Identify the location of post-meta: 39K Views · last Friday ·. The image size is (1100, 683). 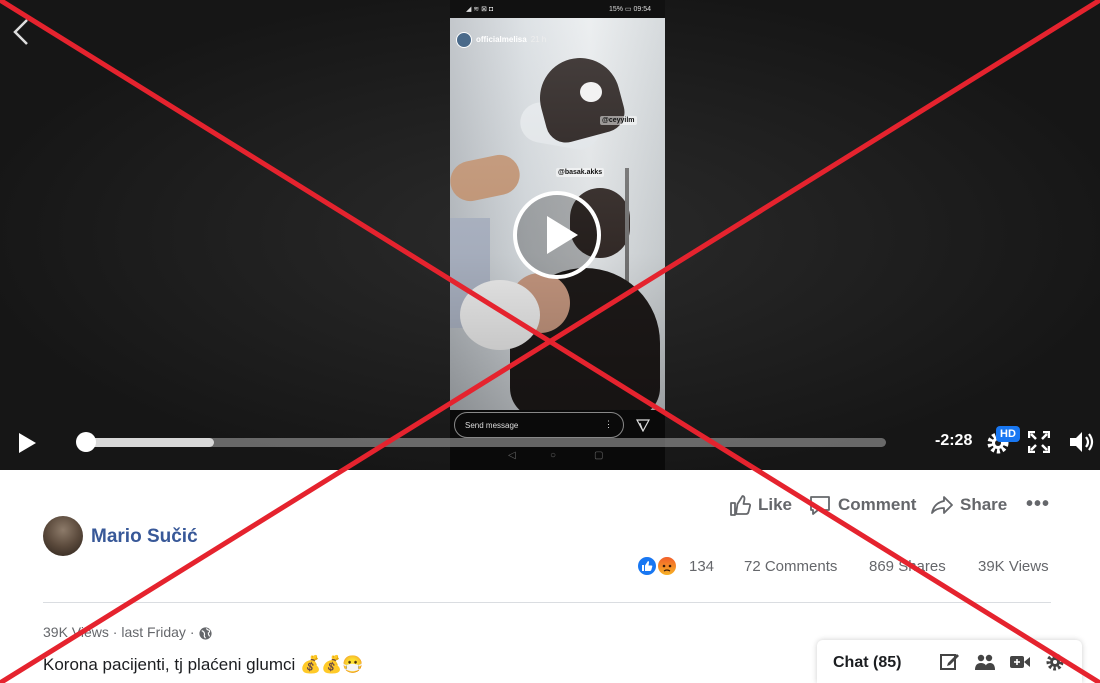
(128, 632).